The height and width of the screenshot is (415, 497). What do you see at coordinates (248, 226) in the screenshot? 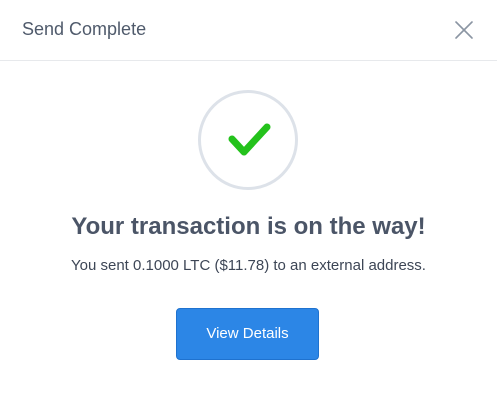
I see `status-headline: Your transaction is on the way!` at bounding box center [248, 226].